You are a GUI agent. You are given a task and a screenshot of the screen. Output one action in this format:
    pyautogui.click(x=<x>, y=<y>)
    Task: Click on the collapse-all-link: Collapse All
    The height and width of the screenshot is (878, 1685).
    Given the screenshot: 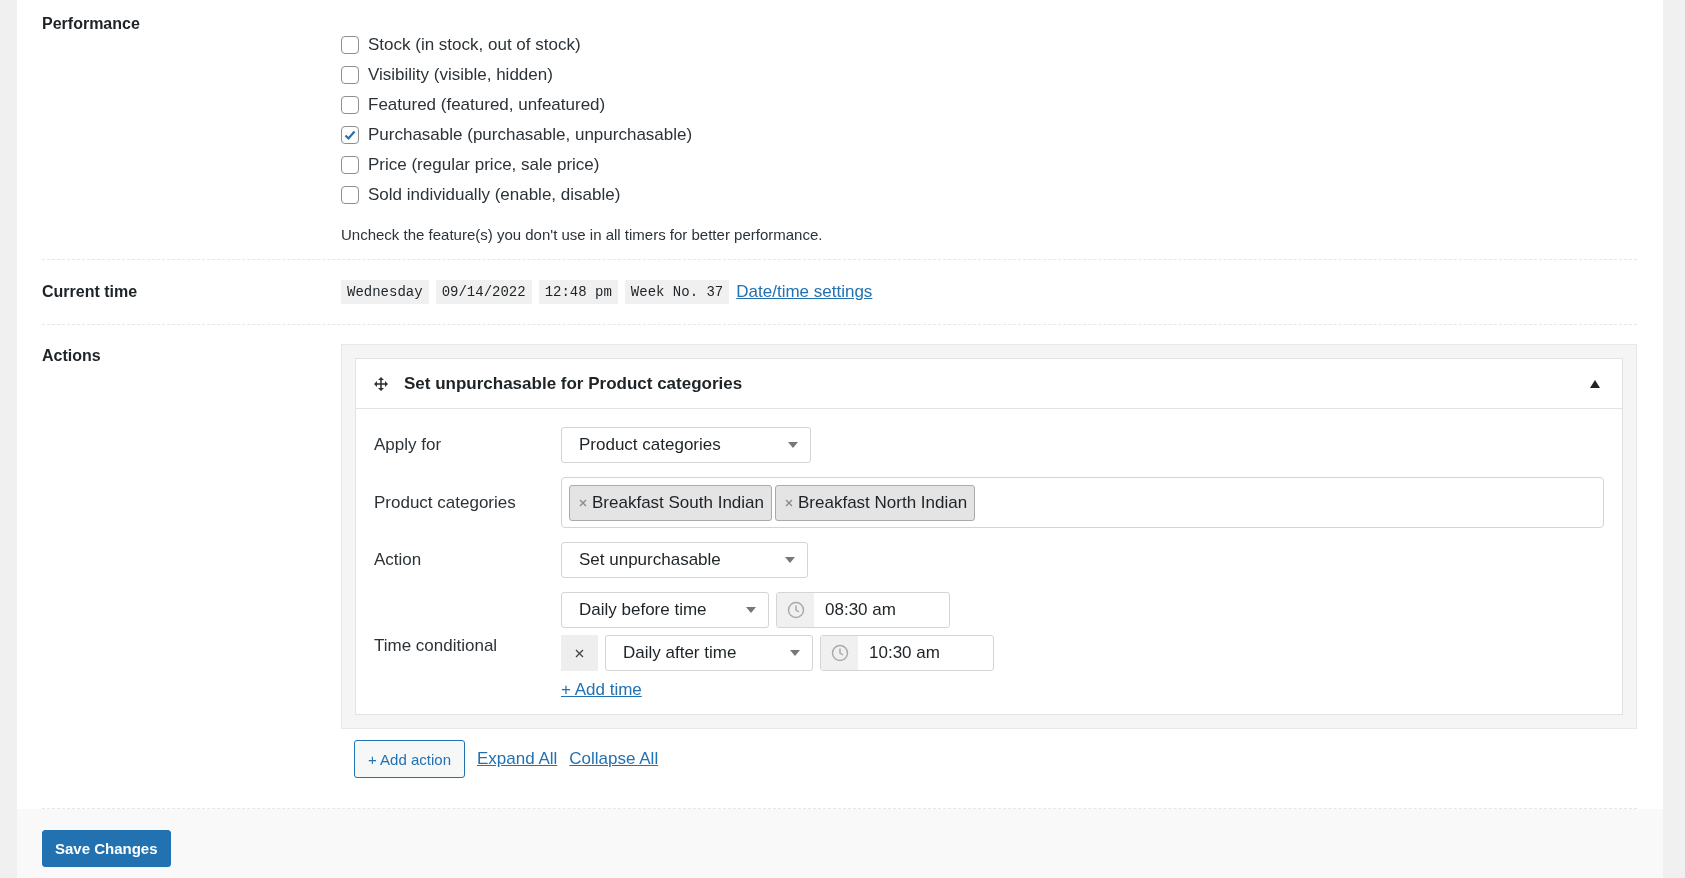 What is the action you would take?
    pyautogui.click(x=614, y=759)
    